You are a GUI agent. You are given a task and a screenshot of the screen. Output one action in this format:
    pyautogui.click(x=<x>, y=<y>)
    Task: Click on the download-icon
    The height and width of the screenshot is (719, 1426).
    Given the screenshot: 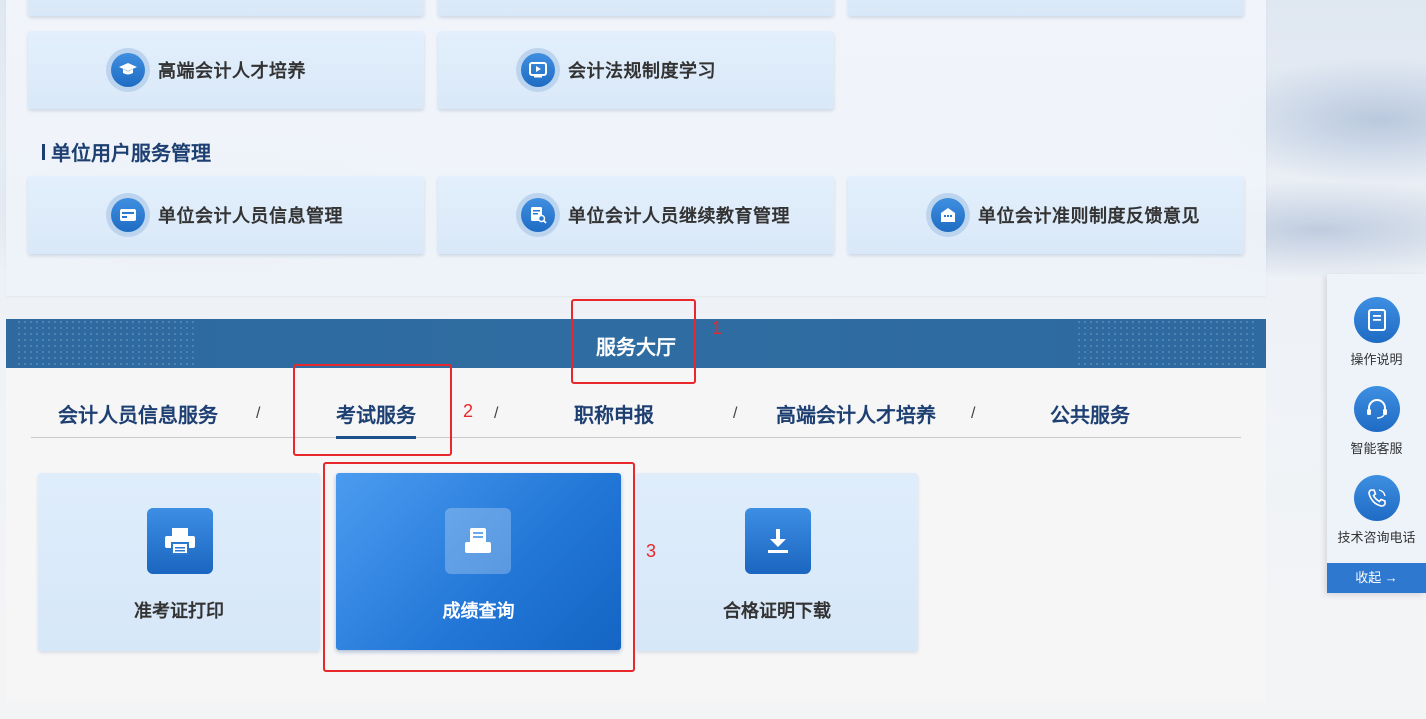 What is the action you would take?
    pyautogui.click(x=778, y=541)
    